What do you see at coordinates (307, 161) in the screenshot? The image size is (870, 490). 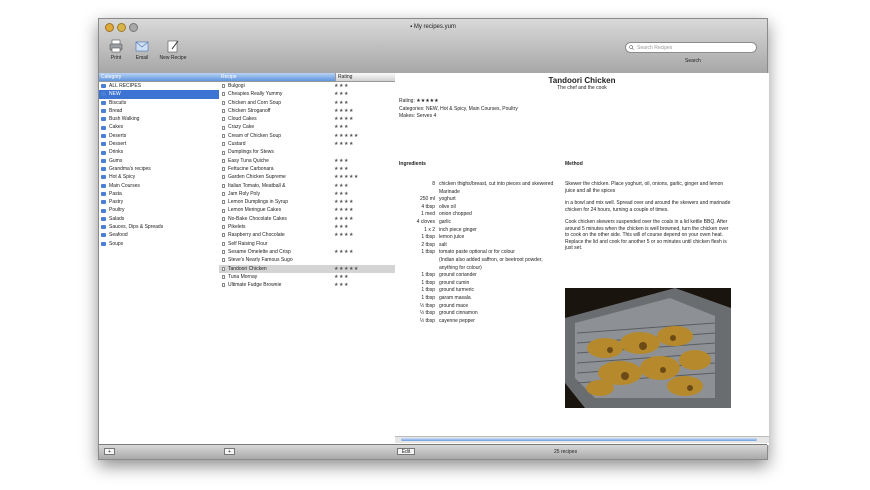 I see `recipe-row: Easy Tuna Quiche ★★★` at bounding box center [307, 161].